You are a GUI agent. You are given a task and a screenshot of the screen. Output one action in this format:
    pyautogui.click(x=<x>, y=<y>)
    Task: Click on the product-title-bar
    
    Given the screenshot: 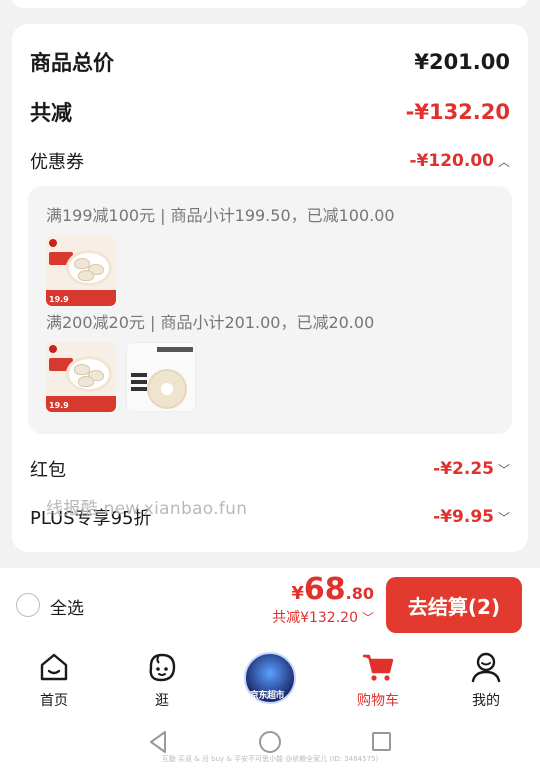 What is the action you would take?
    pyautogui.click(x=175, y=349)
    